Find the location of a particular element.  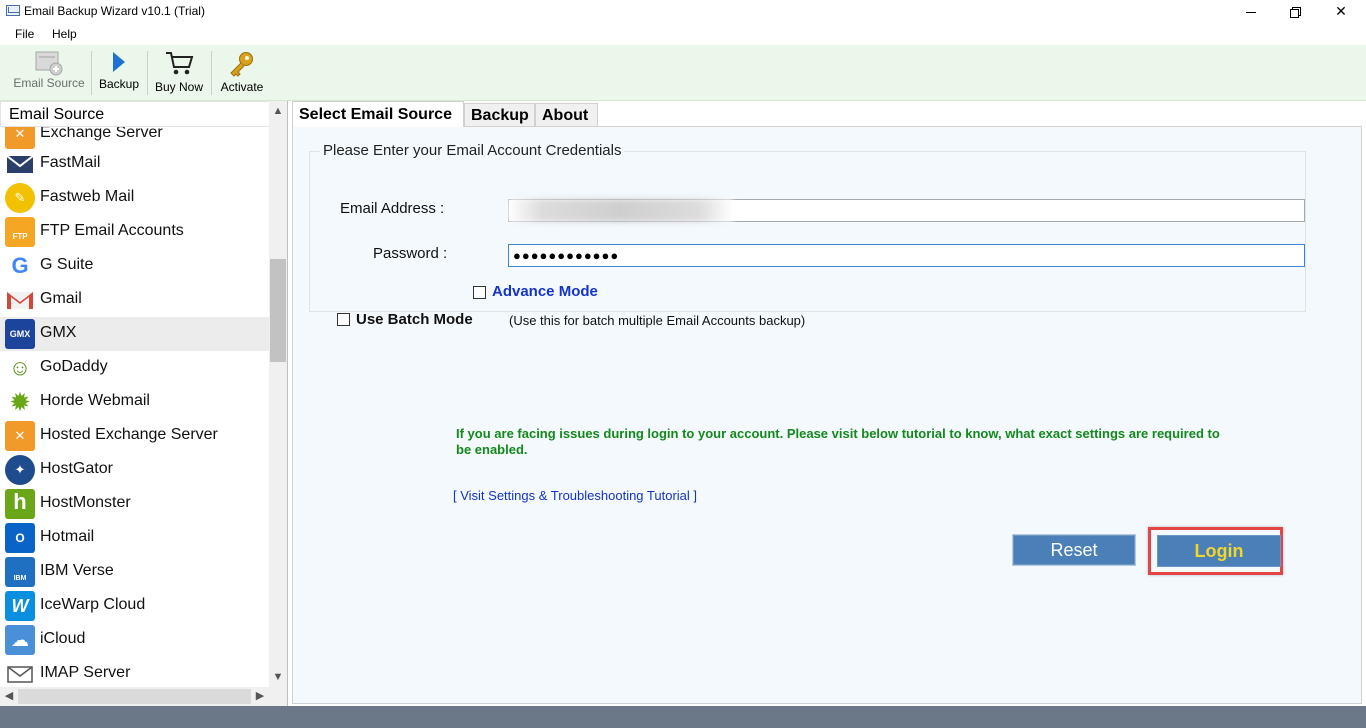

list-item-label: IceWarp Cloud is located at coordinates (93, 604).